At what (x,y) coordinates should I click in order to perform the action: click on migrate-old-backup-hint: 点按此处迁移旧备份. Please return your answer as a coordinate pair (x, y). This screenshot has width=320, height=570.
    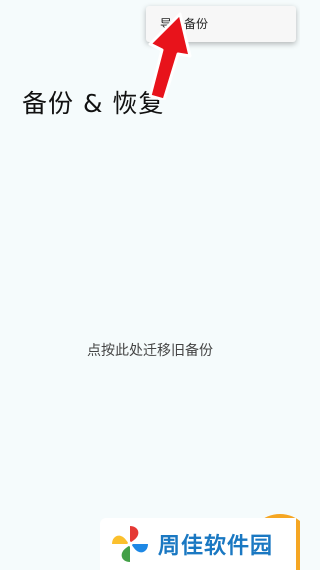
    Looking at the image, I should click on (150, 350).